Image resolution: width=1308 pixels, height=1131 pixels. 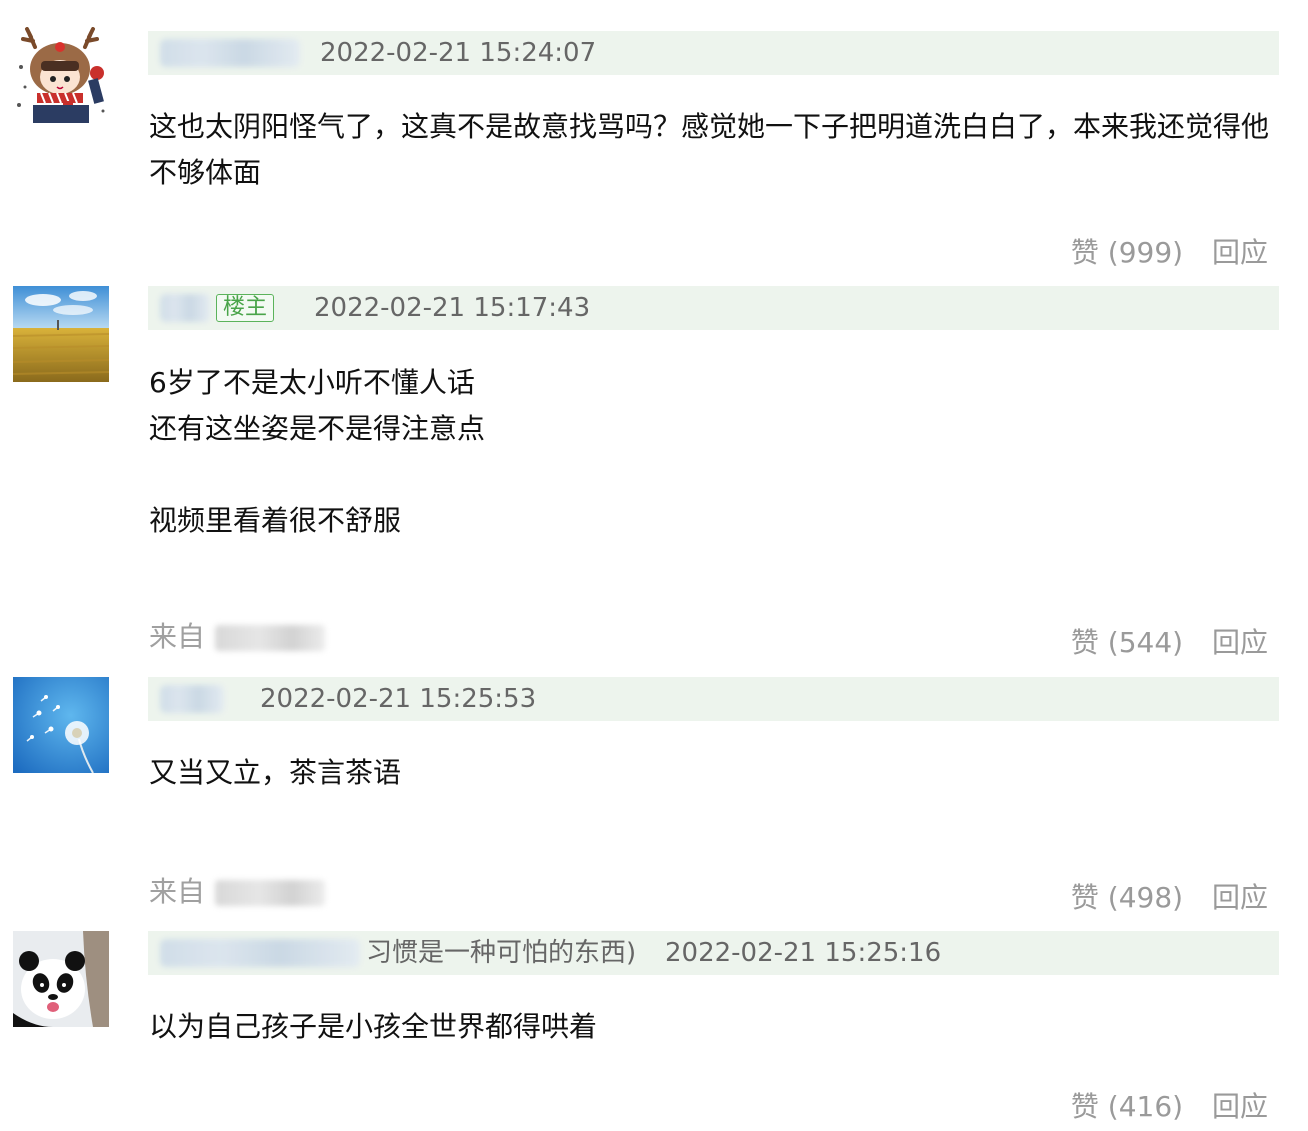 What do you see at coordinates (1127, 642) in the screenshot?
I see `like-button: 赞 (544)` at bounding box center [1127, 642].